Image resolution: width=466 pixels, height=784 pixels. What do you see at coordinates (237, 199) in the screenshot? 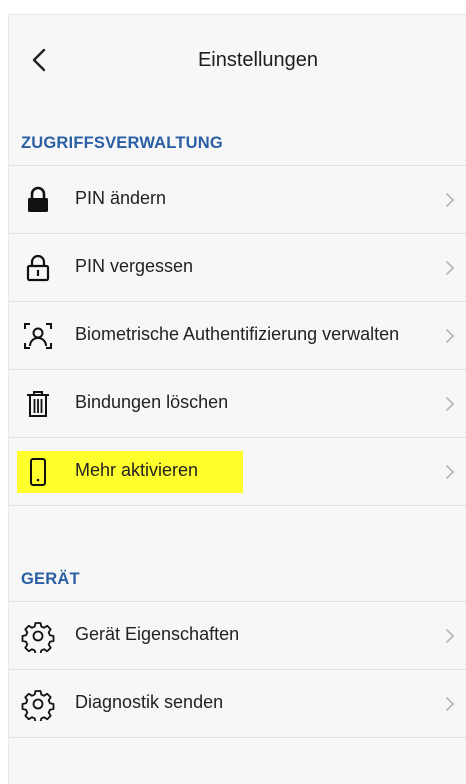
I see `settings-item-change-pin: PIN ändern` at bounding box center [237, 199].